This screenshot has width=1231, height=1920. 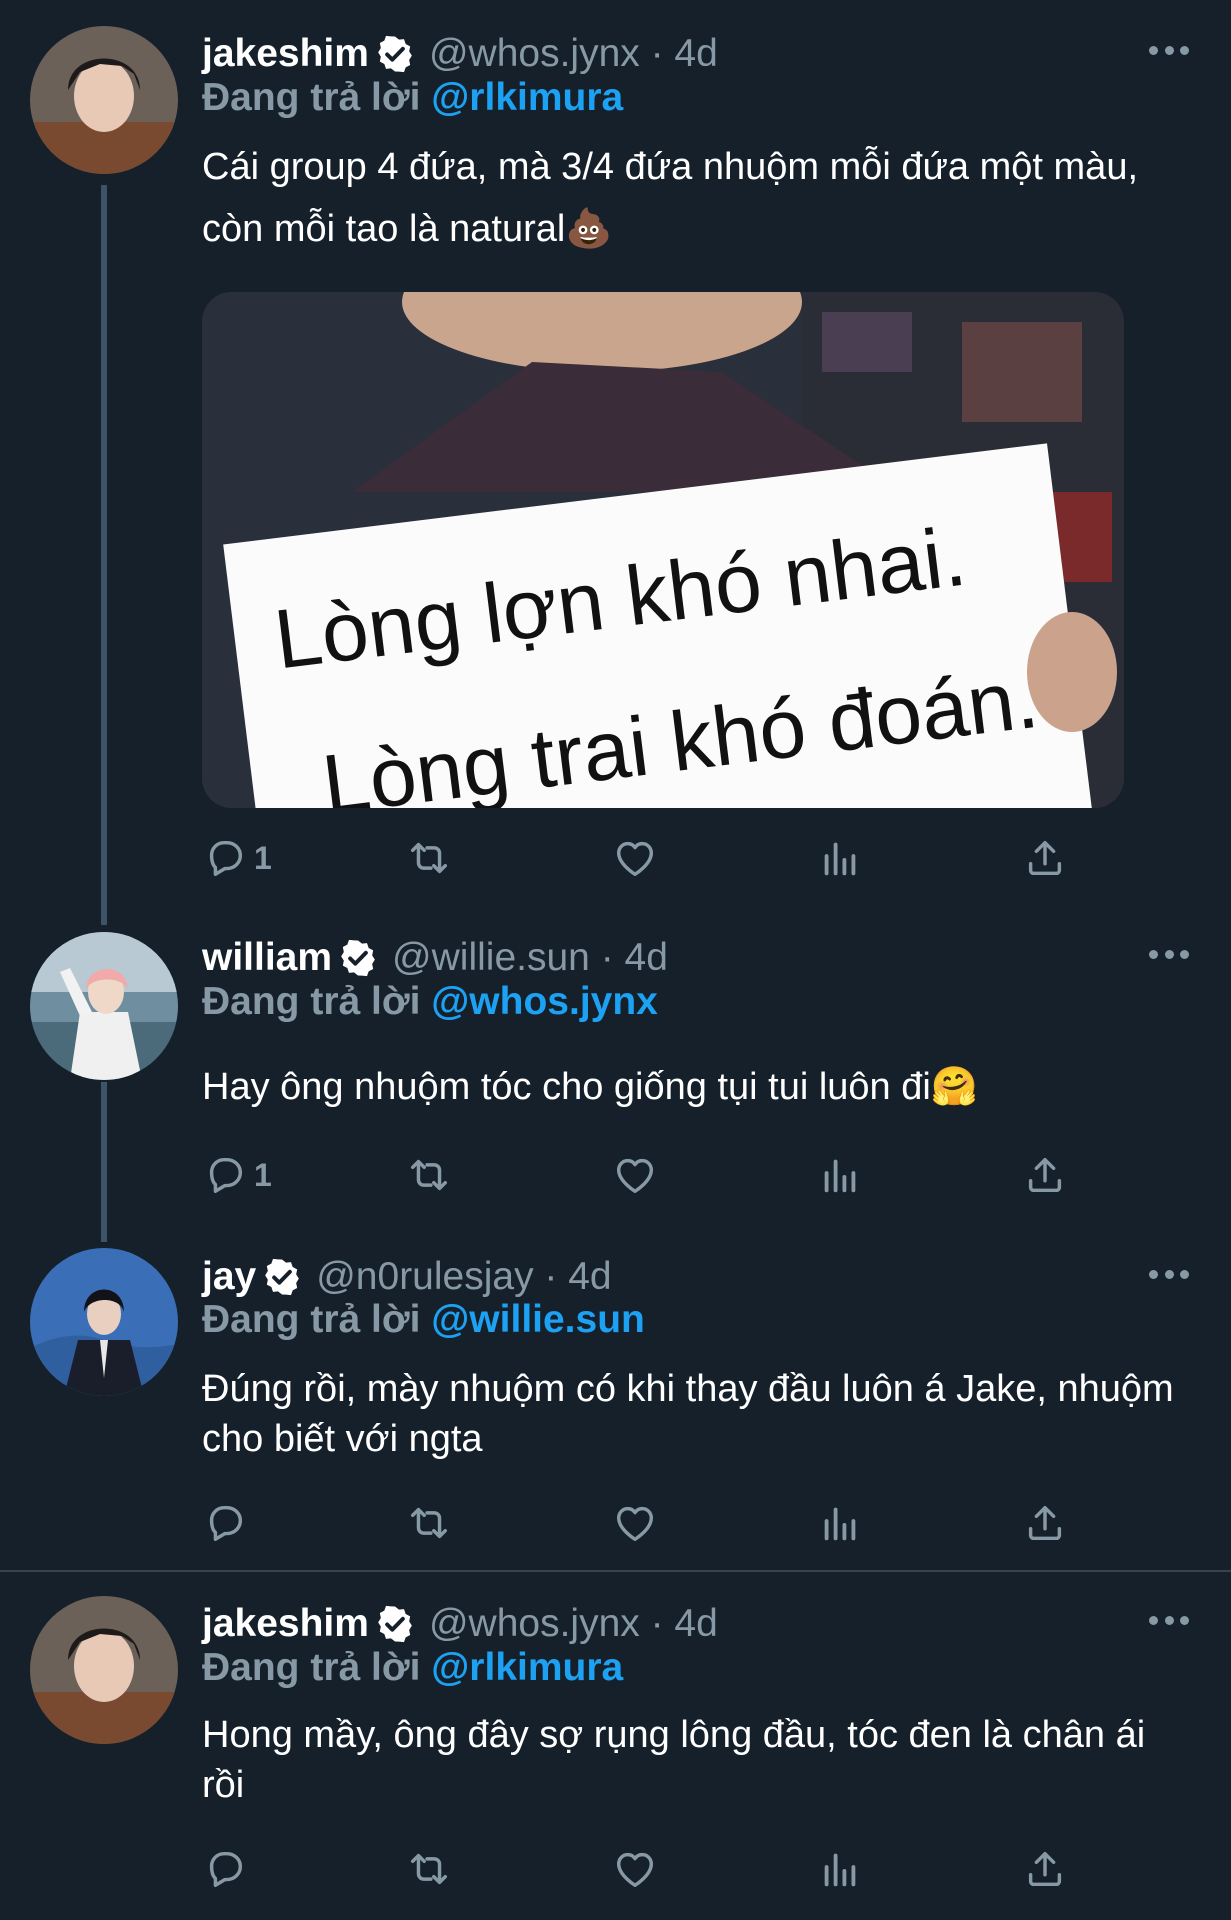 I want to click on reply-mention: @whos.jynx, so click(x=544, y=1001).